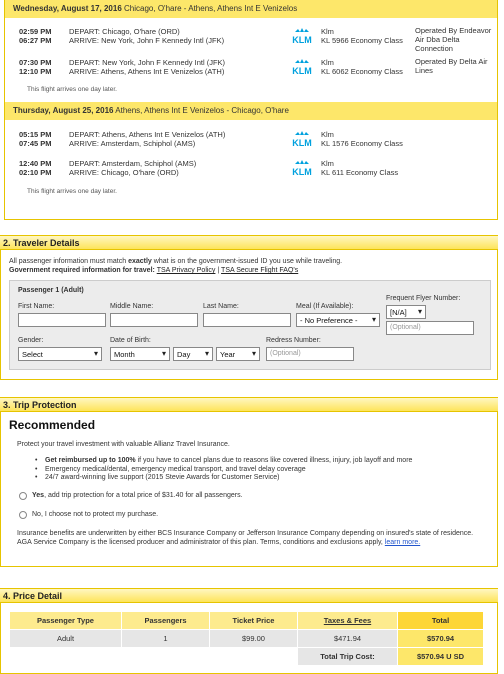  Describe the element at coordinates (310, 354) in the screenshot. I see `redress-input: (Optional)` at that location.